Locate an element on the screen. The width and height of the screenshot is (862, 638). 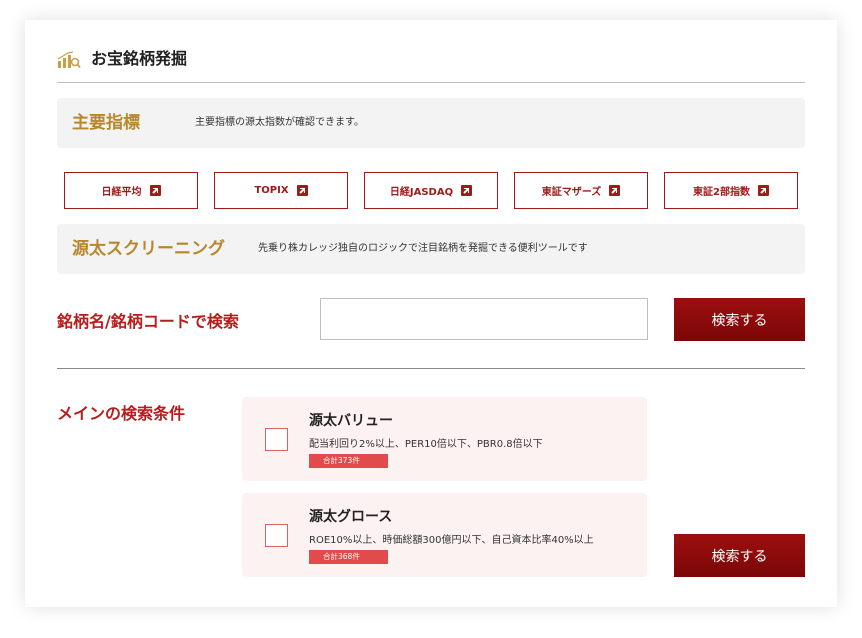
chart-search-icon is located at coordinates (69, 60).